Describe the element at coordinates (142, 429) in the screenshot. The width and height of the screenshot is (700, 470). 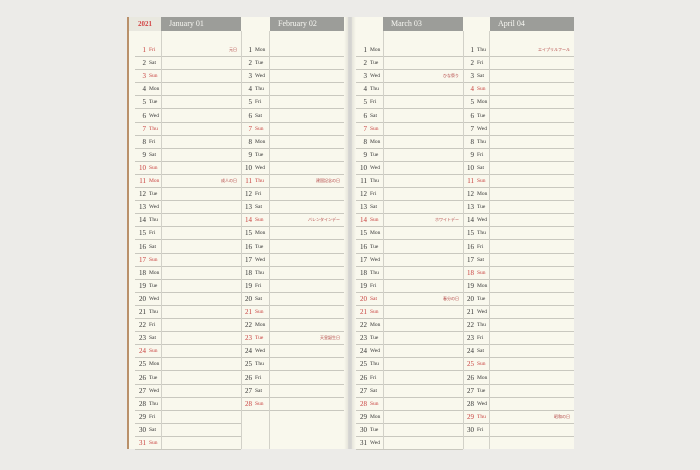
I see `day-number: 30` at that location.